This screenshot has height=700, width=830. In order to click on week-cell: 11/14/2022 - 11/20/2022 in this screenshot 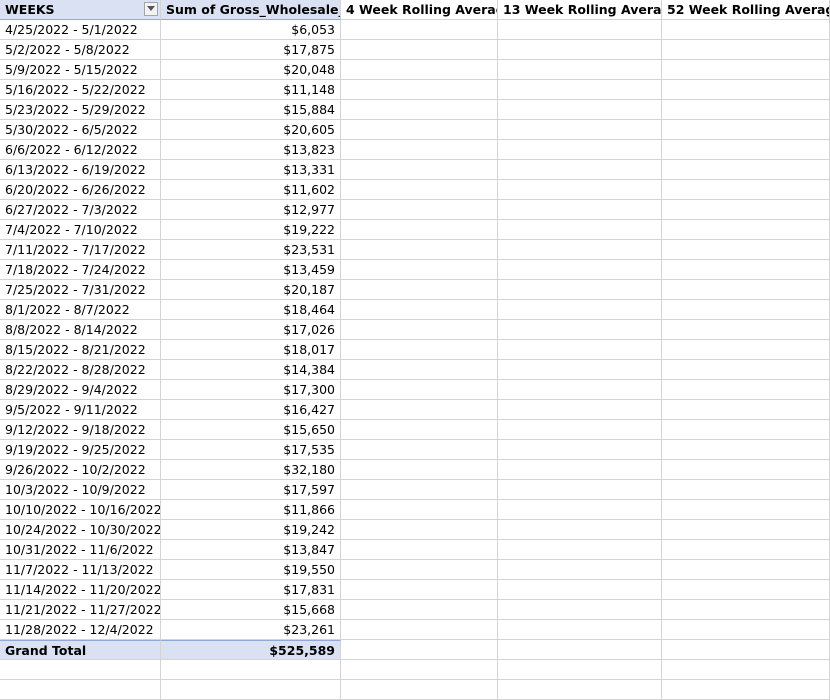, I will do `click(80, 590)`.